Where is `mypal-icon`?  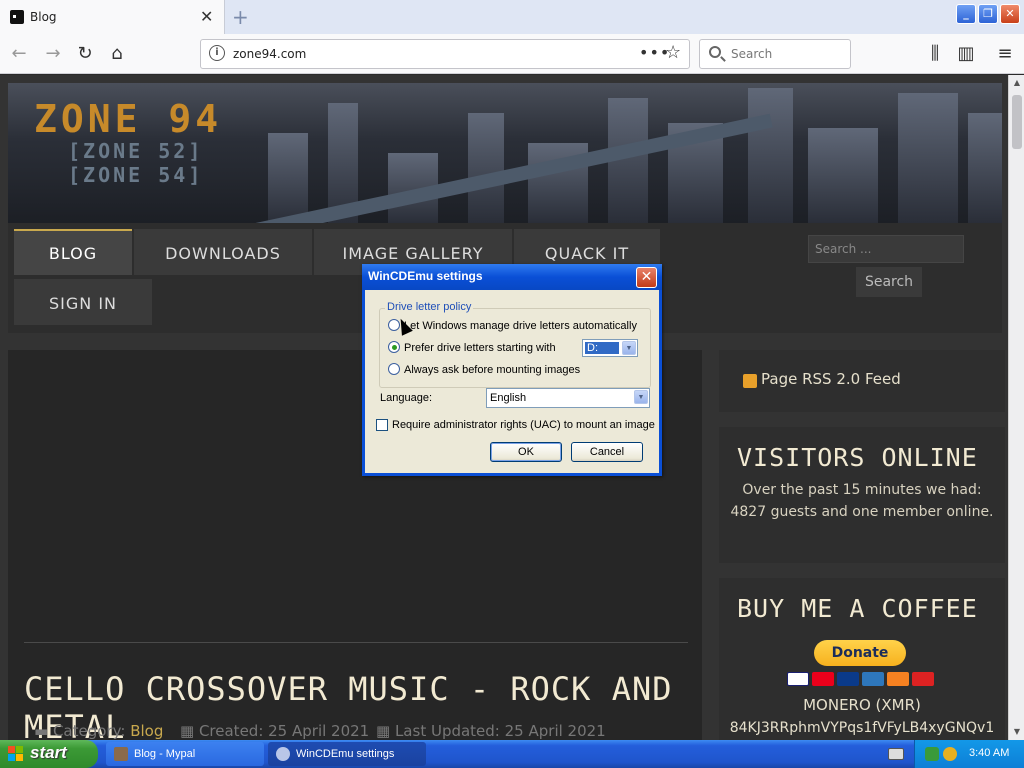
mypal-icon is located at coordinates (121, 754).